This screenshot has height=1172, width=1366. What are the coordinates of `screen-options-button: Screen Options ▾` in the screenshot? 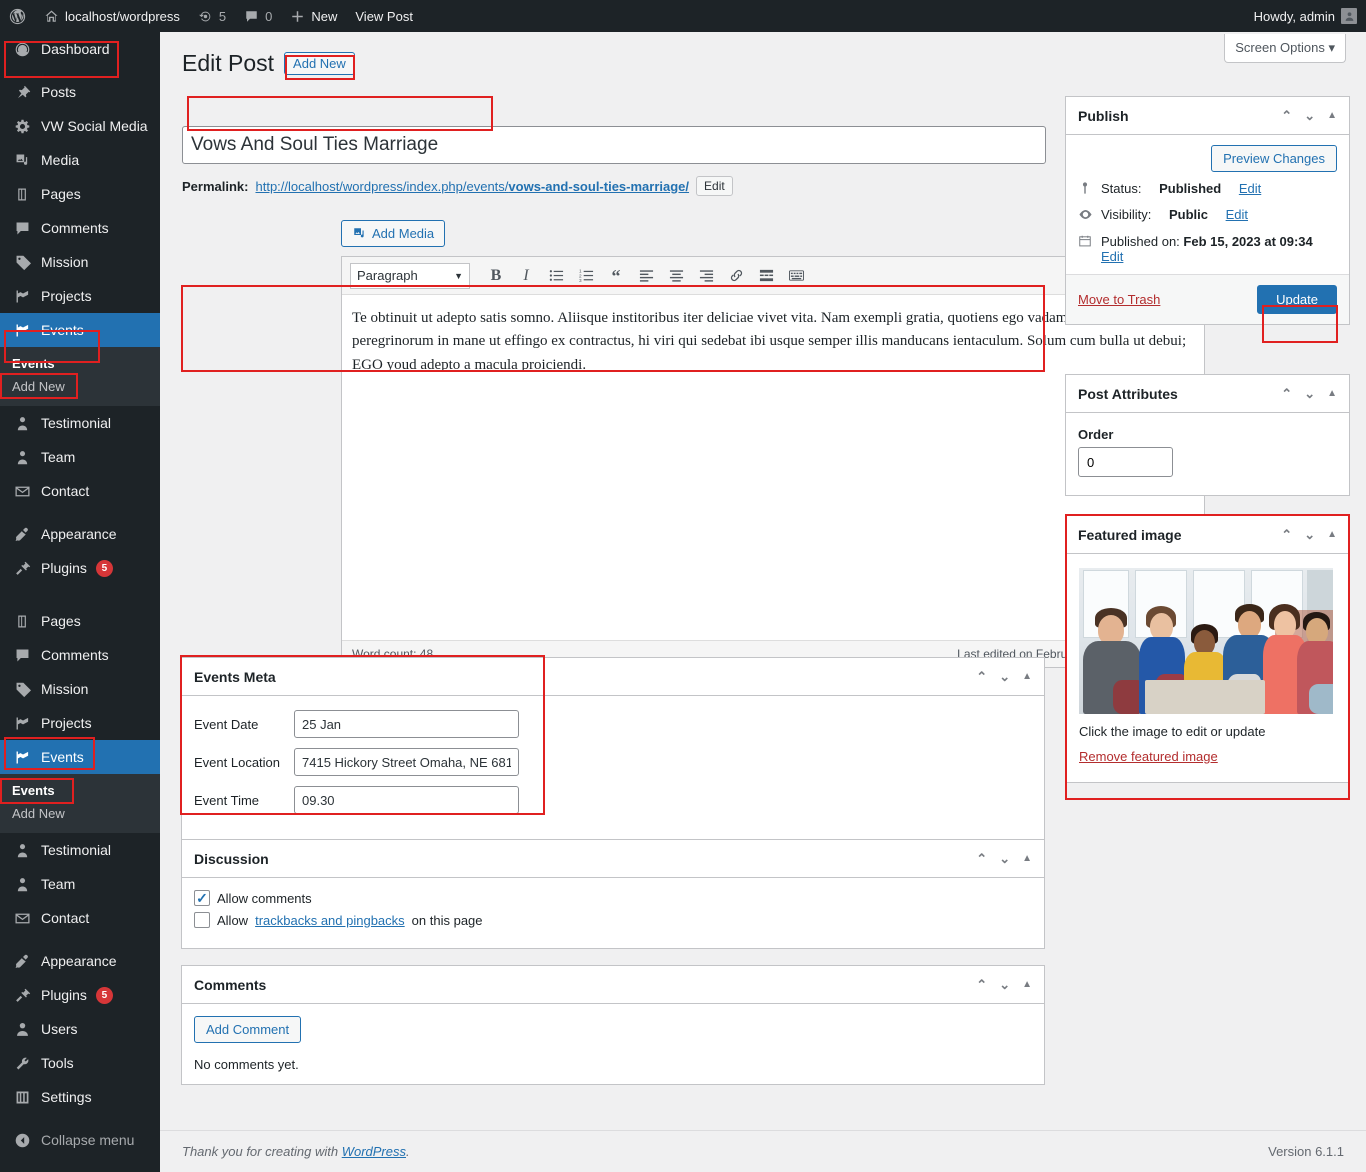 It's located at (1285, 48).